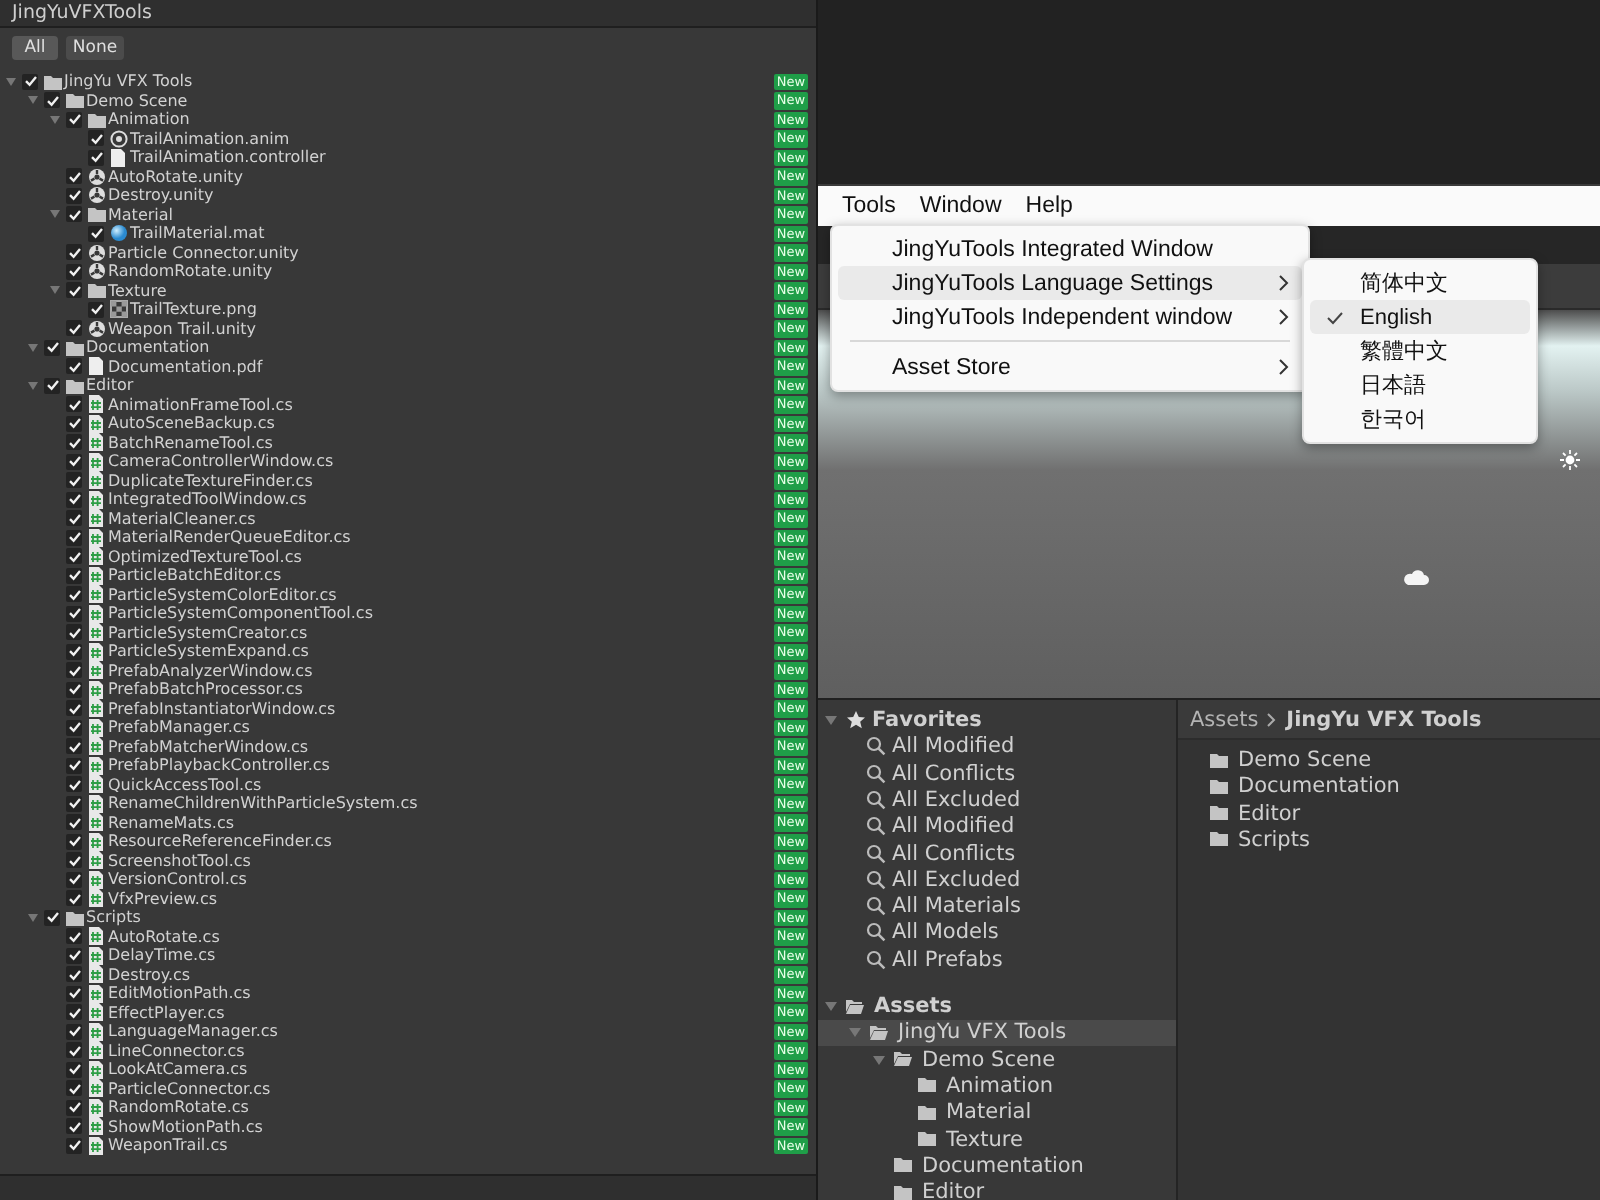  What do you see at coordinates (997, 1112) in the screenshot?
I see `folder-row: Material` at bounding box center [997, 1112].